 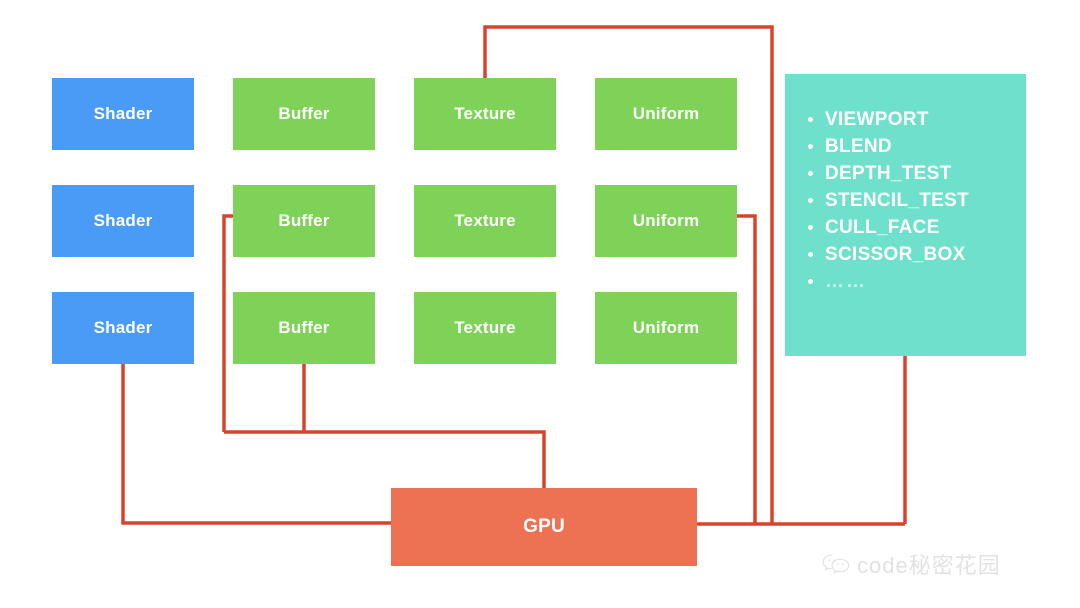 I want to click on node-label: GPU, so click(x=544, y=526).